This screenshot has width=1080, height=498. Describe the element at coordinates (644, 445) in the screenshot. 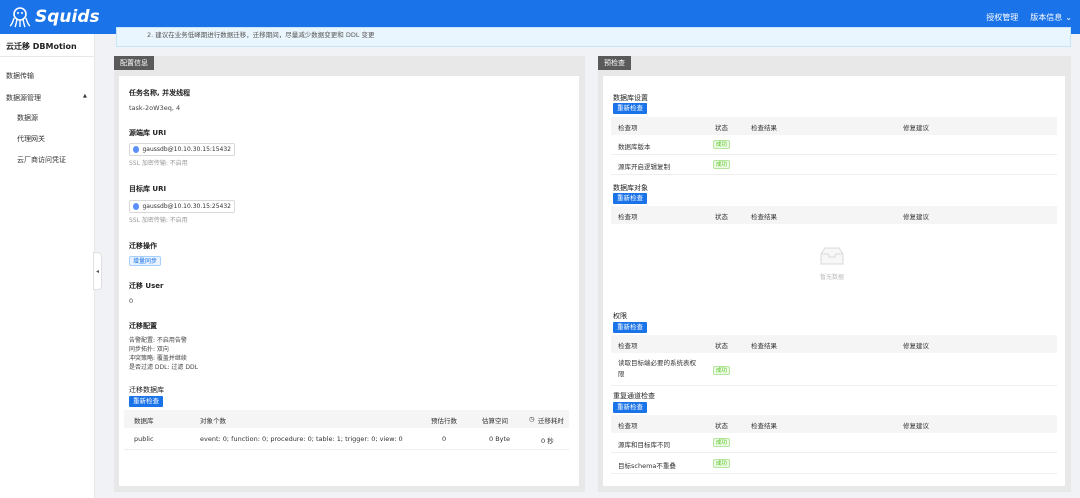

I see `check-item-name: 源库和目标库不同` at that location.